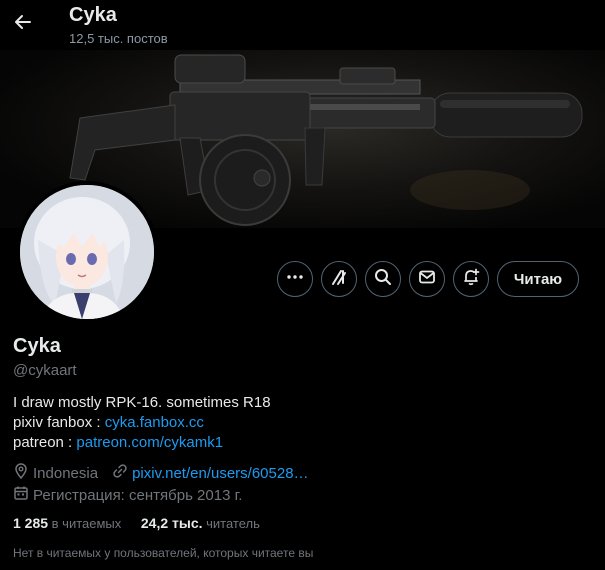 The height and width of the screenshot is (570, 605). Describe the element at coordinates (85, 523) in the screenshot. I see `following-label: в читаемых` at that location.